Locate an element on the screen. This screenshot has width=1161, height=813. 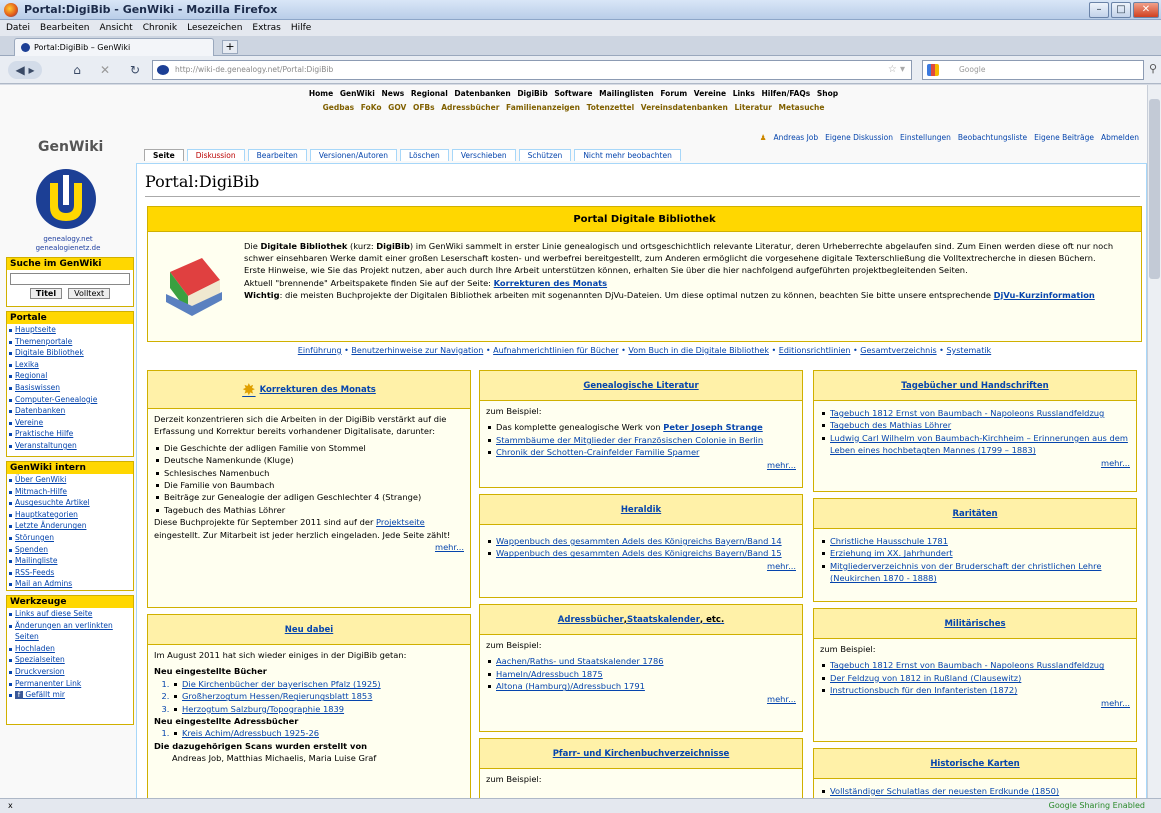
stop-icon: ✕ is located at coordinates (105, 70).